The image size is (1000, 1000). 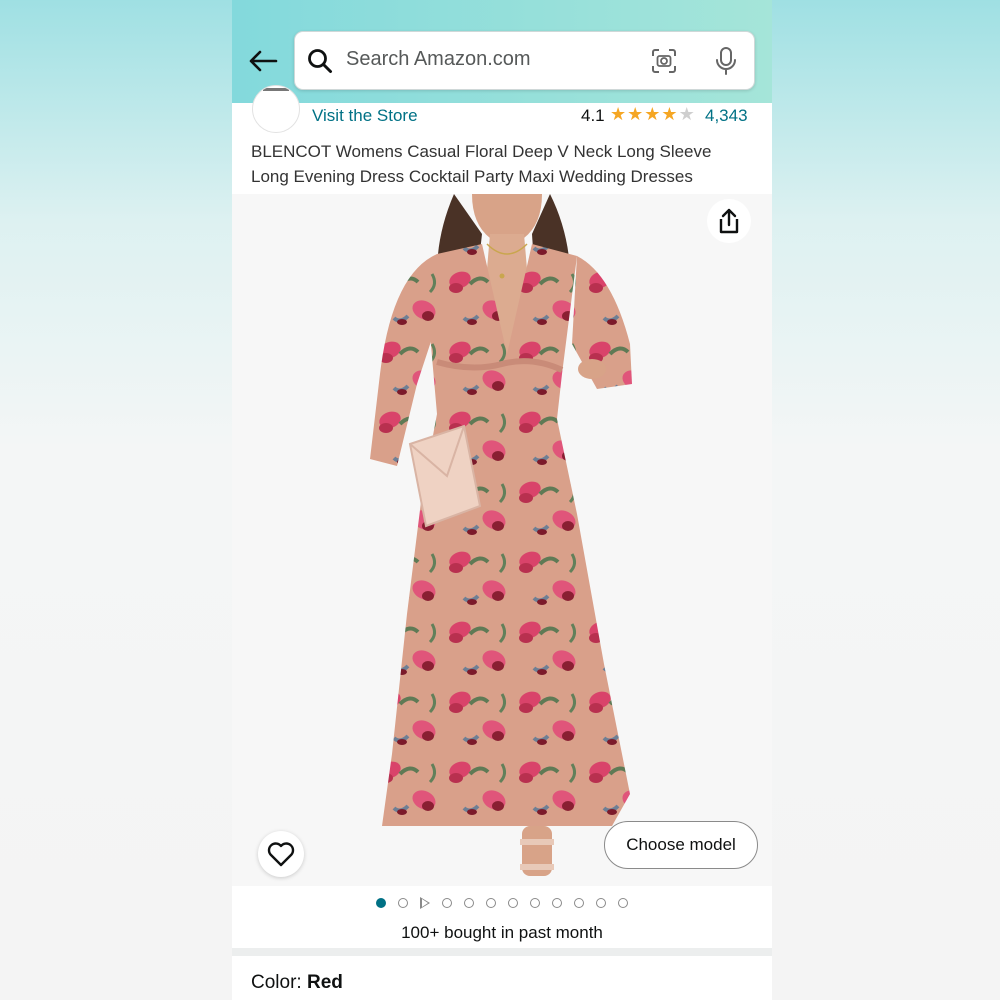 What do you see at coordinates (593, 115) in the screenshot?
I see `rating-value: 4.1` at bounding box center [593, 115].